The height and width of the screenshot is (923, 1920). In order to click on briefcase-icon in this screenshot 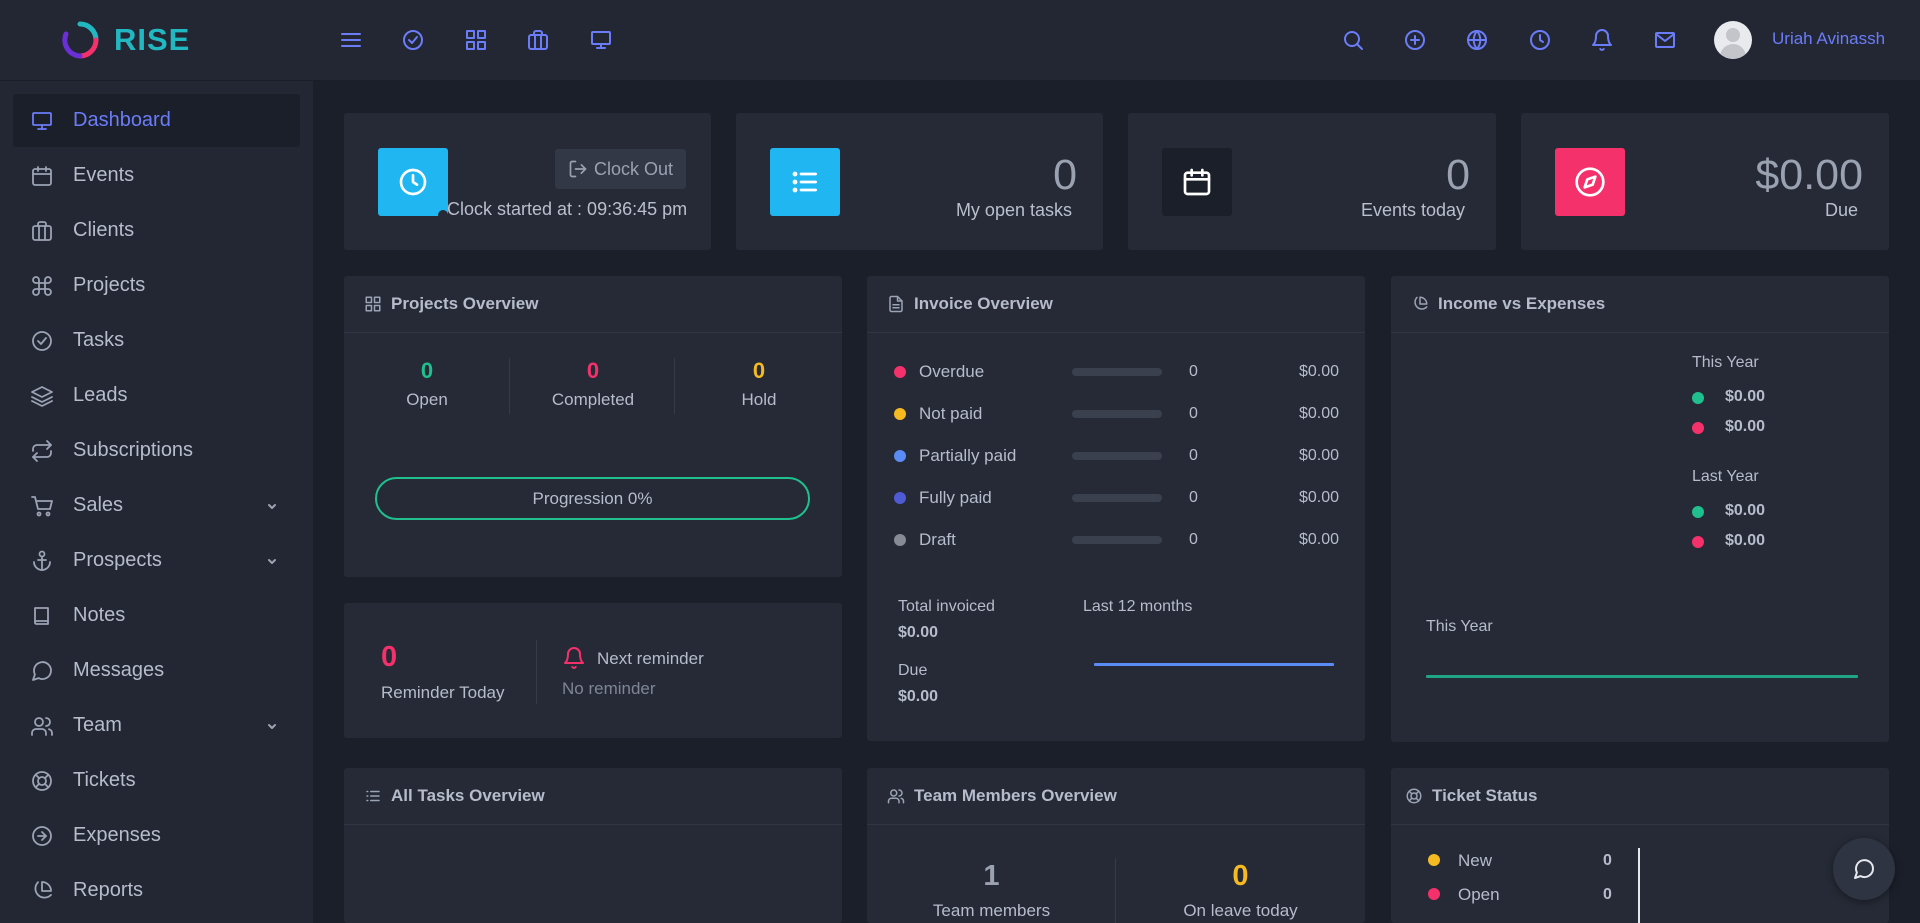, I will do `click(538, 40)`.